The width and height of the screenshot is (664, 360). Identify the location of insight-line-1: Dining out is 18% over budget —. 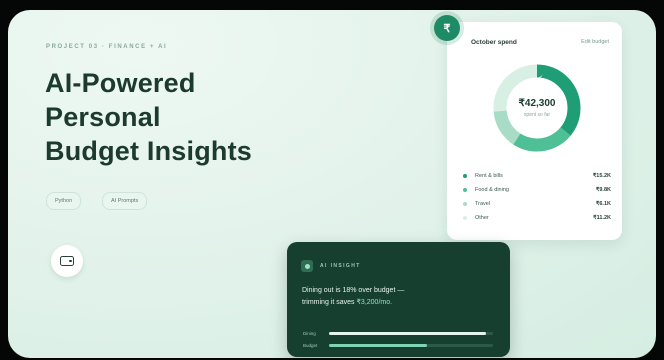
(353, 290).